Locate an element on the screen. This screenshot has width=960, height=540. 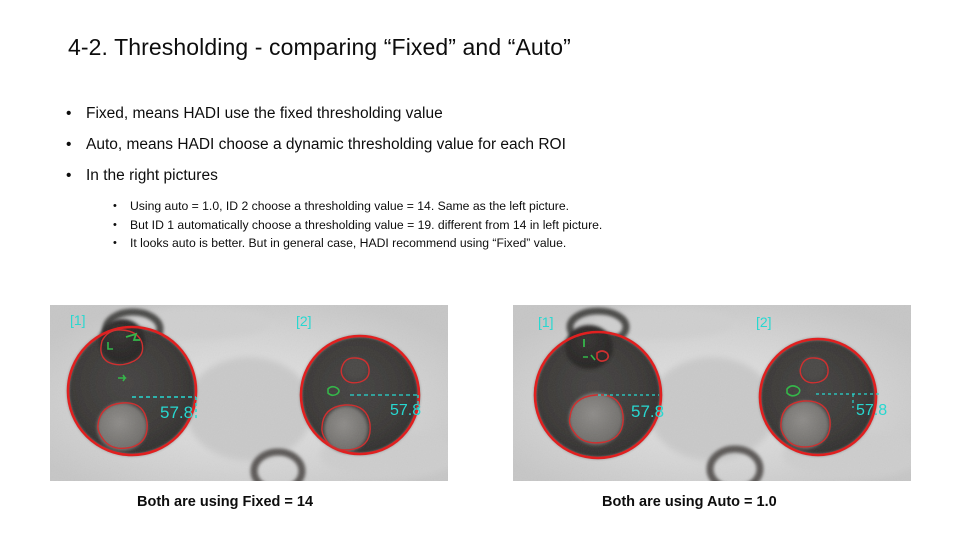
xray-panel-auto: [1] 57.8 [2] 57.8 is located at coordinates (712, 393).